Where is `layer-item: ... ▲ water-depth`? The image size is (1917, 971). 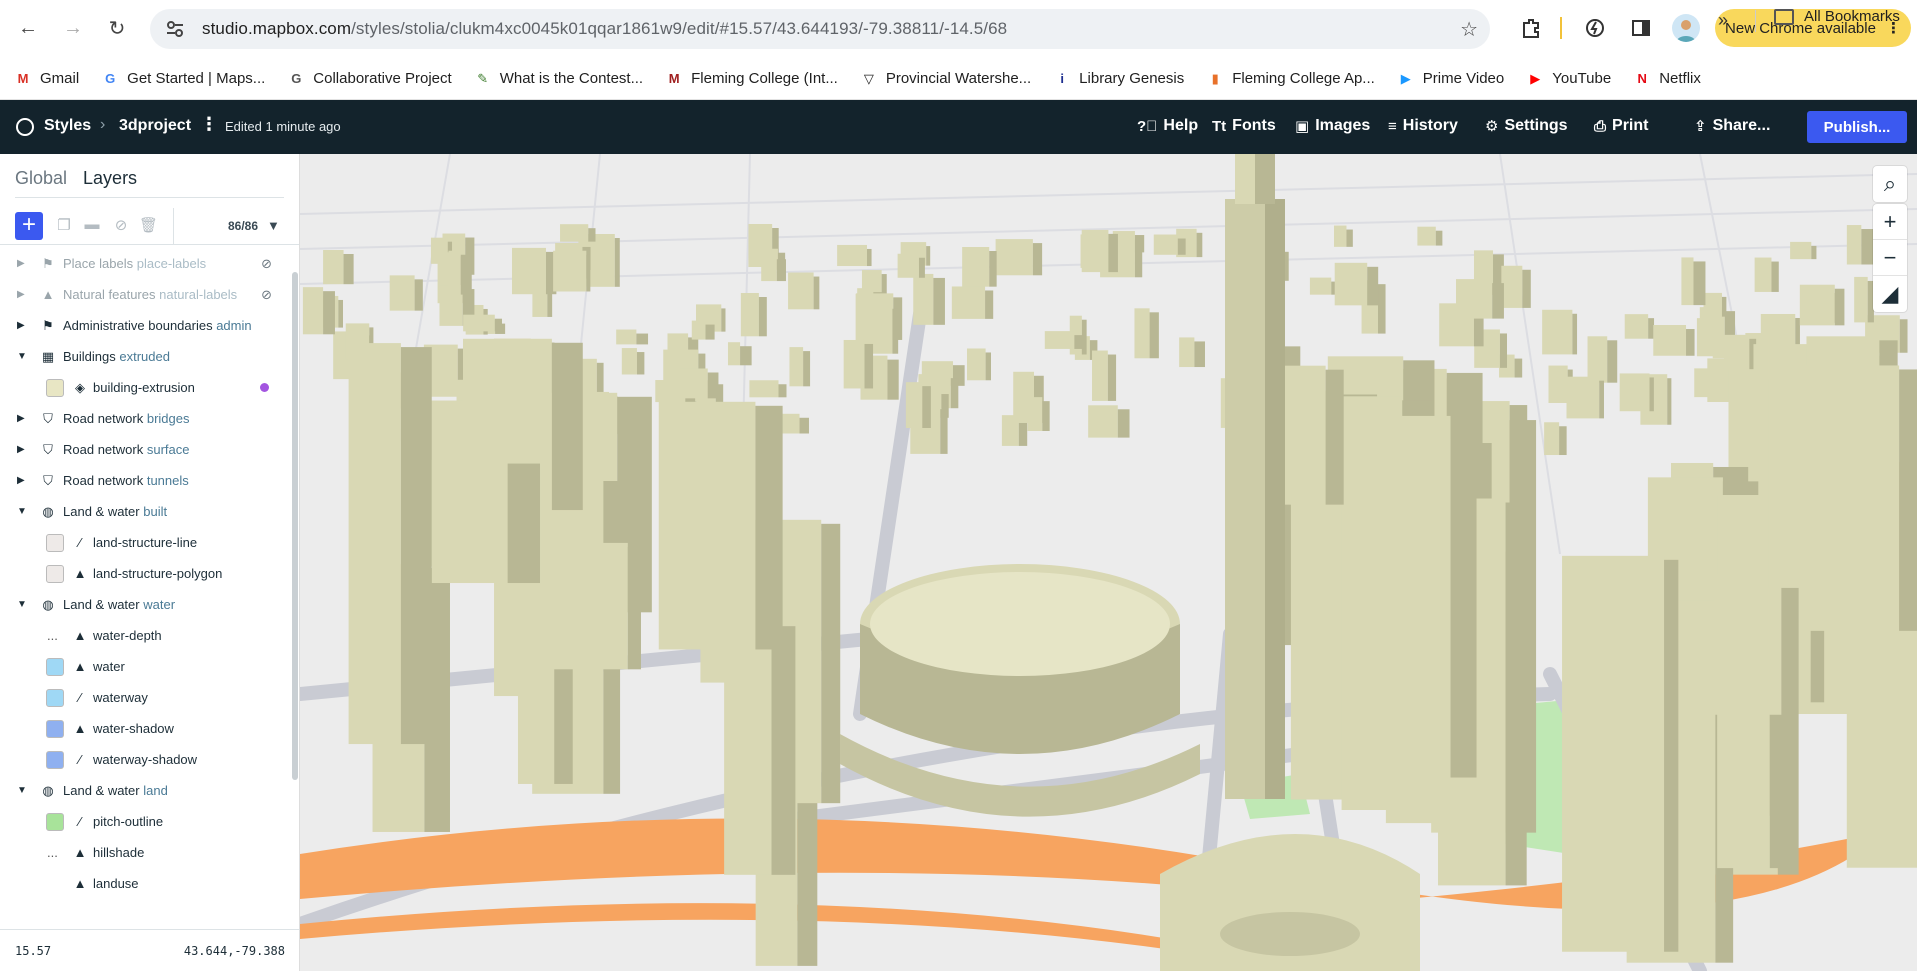
layer-item: ... ▲ water-depth is located at coordinates (146, 635).